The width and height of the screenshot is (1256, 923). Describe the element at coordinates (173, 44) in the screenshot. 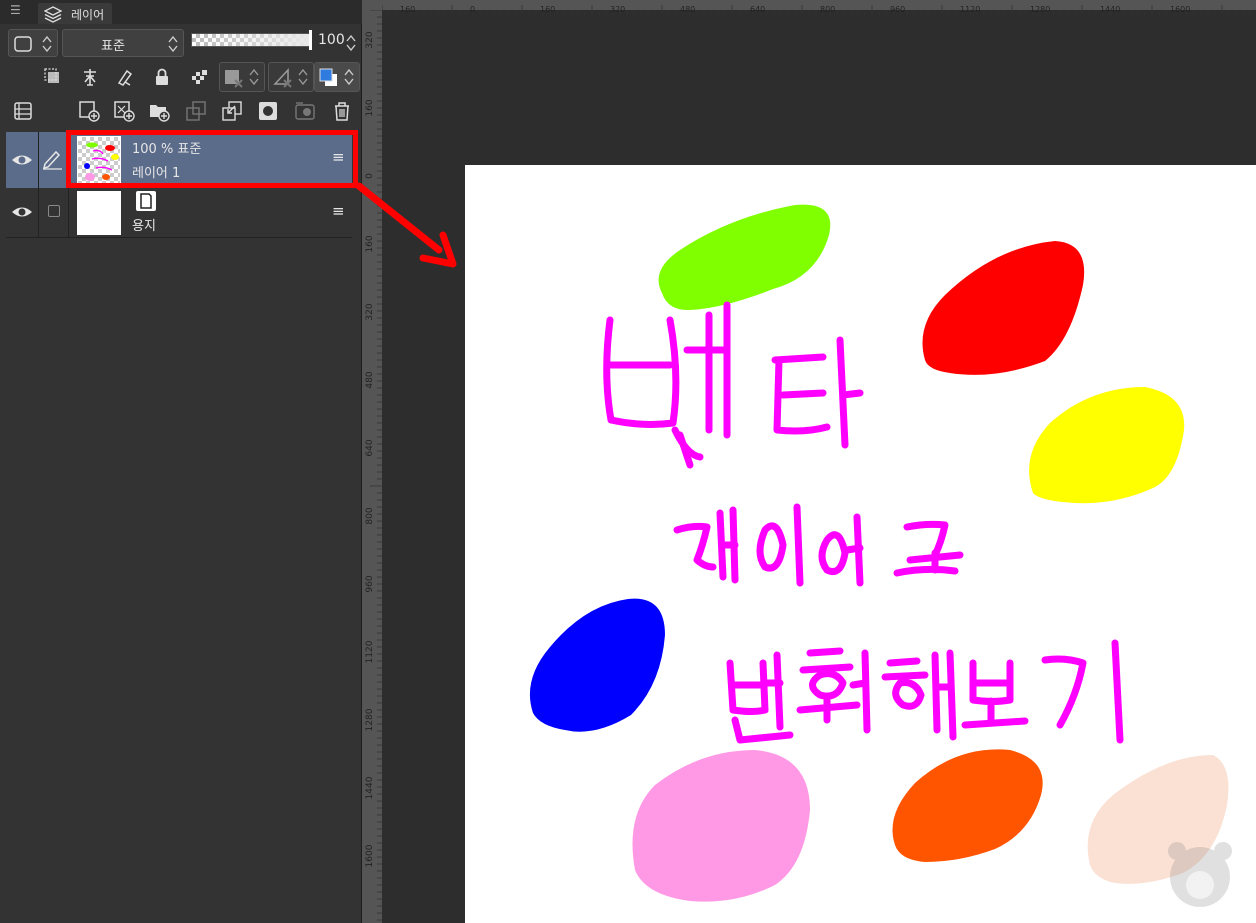

I see `dropdown-arrows-icon` at that location.